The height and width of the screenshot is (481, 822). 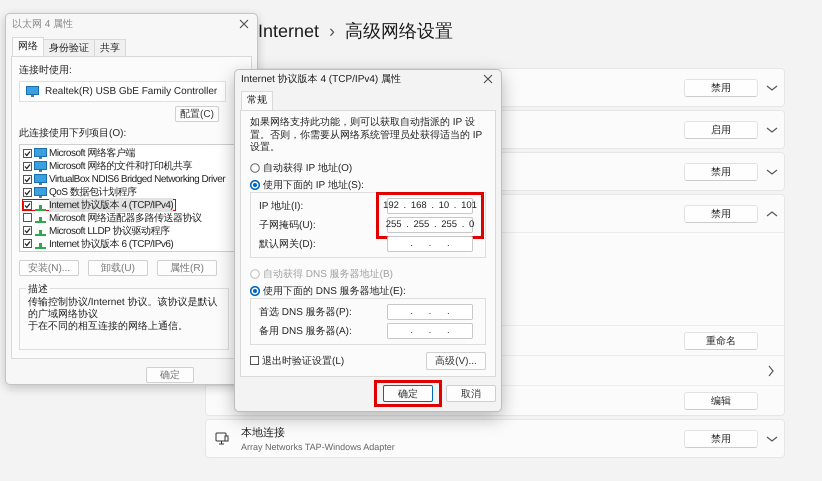 What do you see at coordinates (108, 327) in the screenshot?
I see `description-text: 于在不同的相互连接的网络上通信。` at bounding box center [108, 327].